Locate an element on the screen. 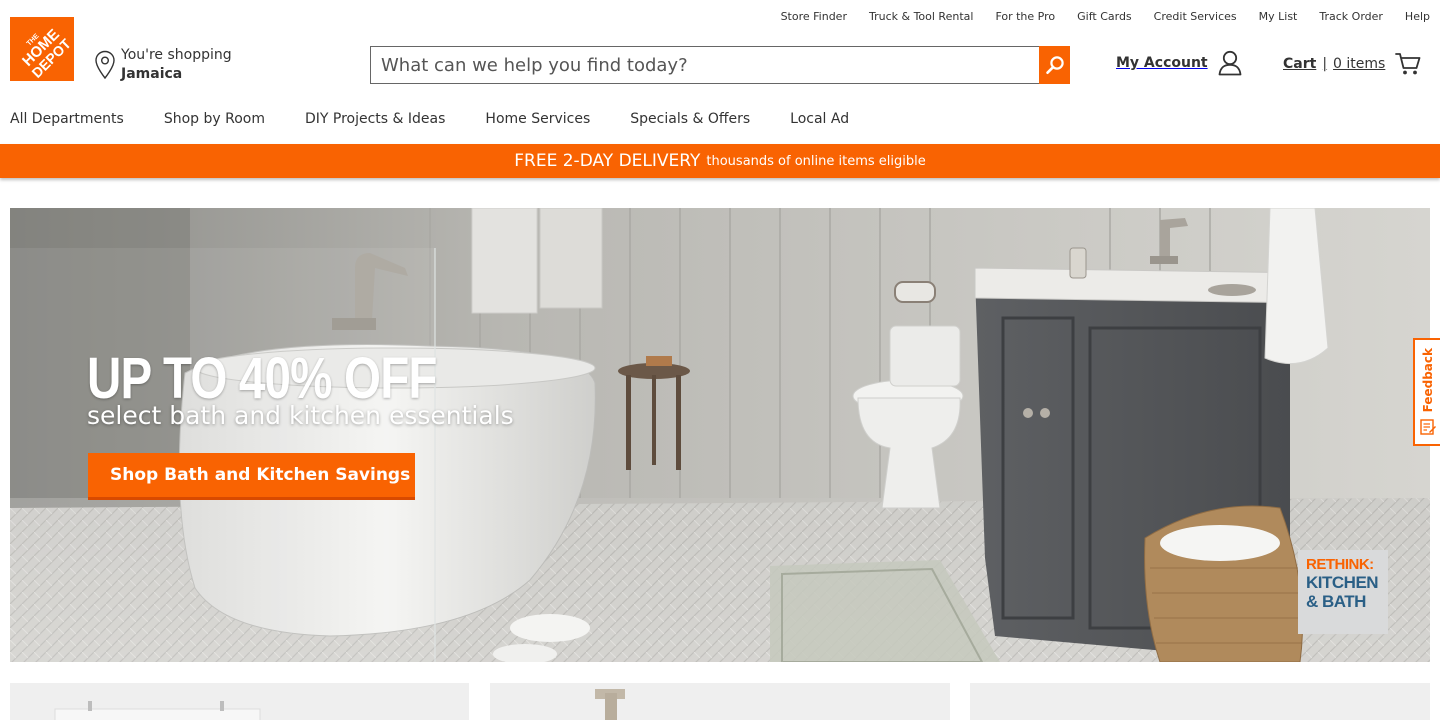  promo-detail: thousands of online items eligible is located at coordinates (816, 161).